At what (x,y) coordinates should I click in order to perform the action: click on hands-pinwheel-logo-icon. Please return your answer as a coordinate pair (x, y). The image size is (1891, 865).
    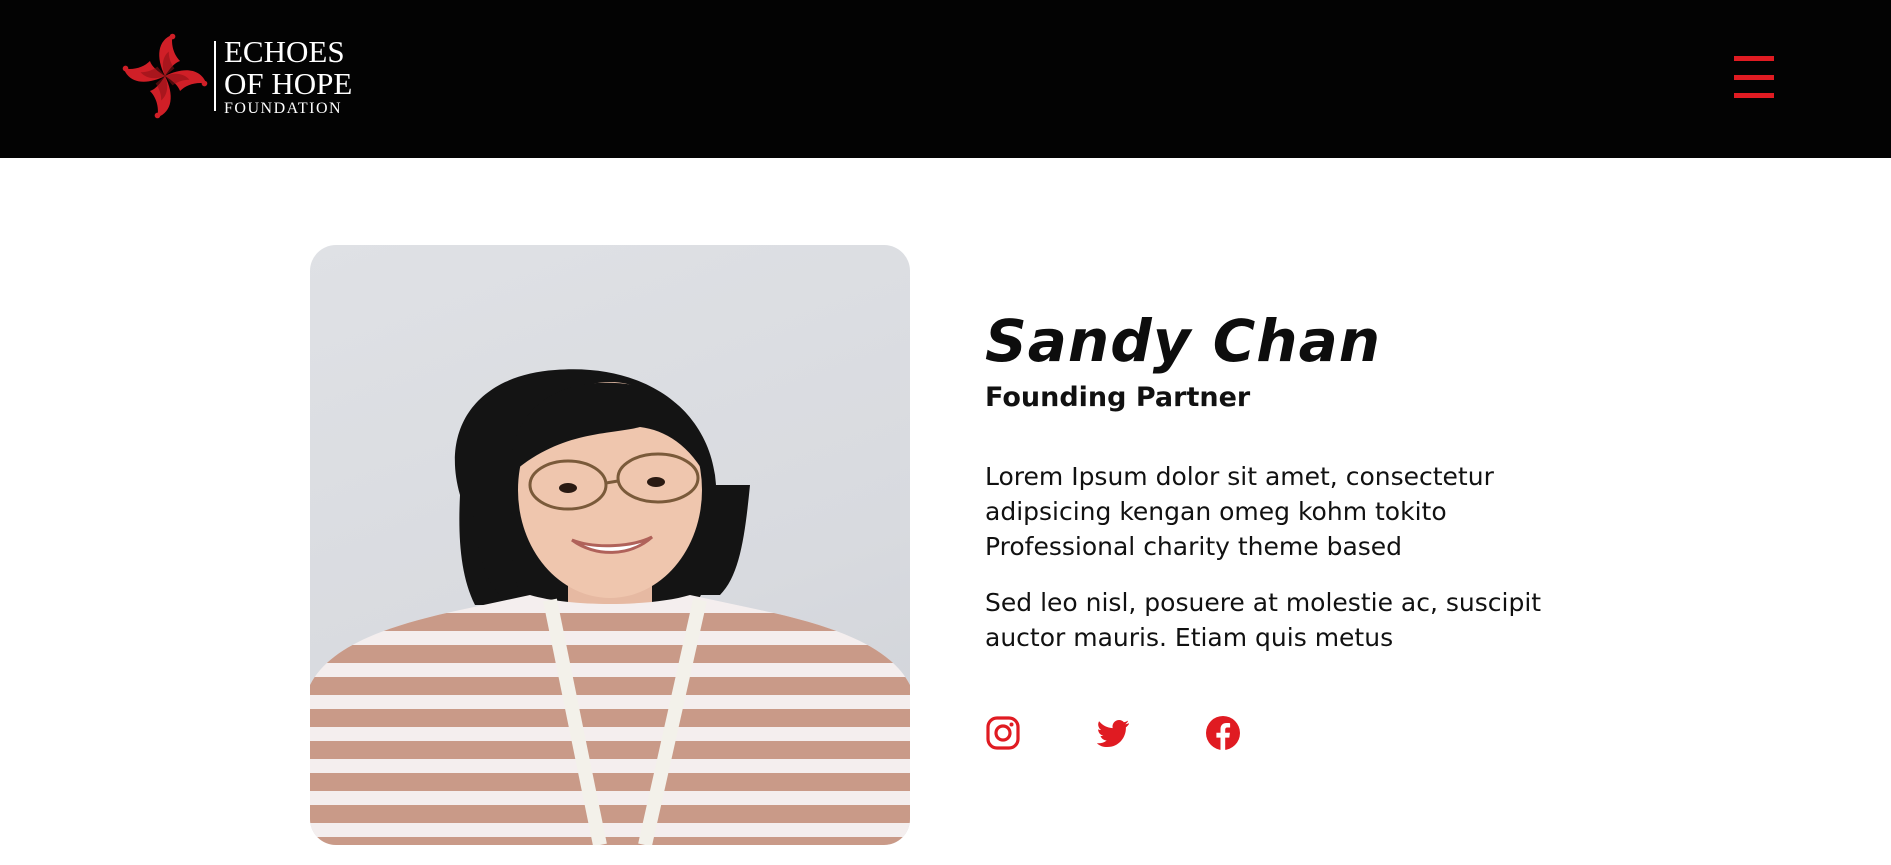
    Looking at the image, I should click on (165, 76).